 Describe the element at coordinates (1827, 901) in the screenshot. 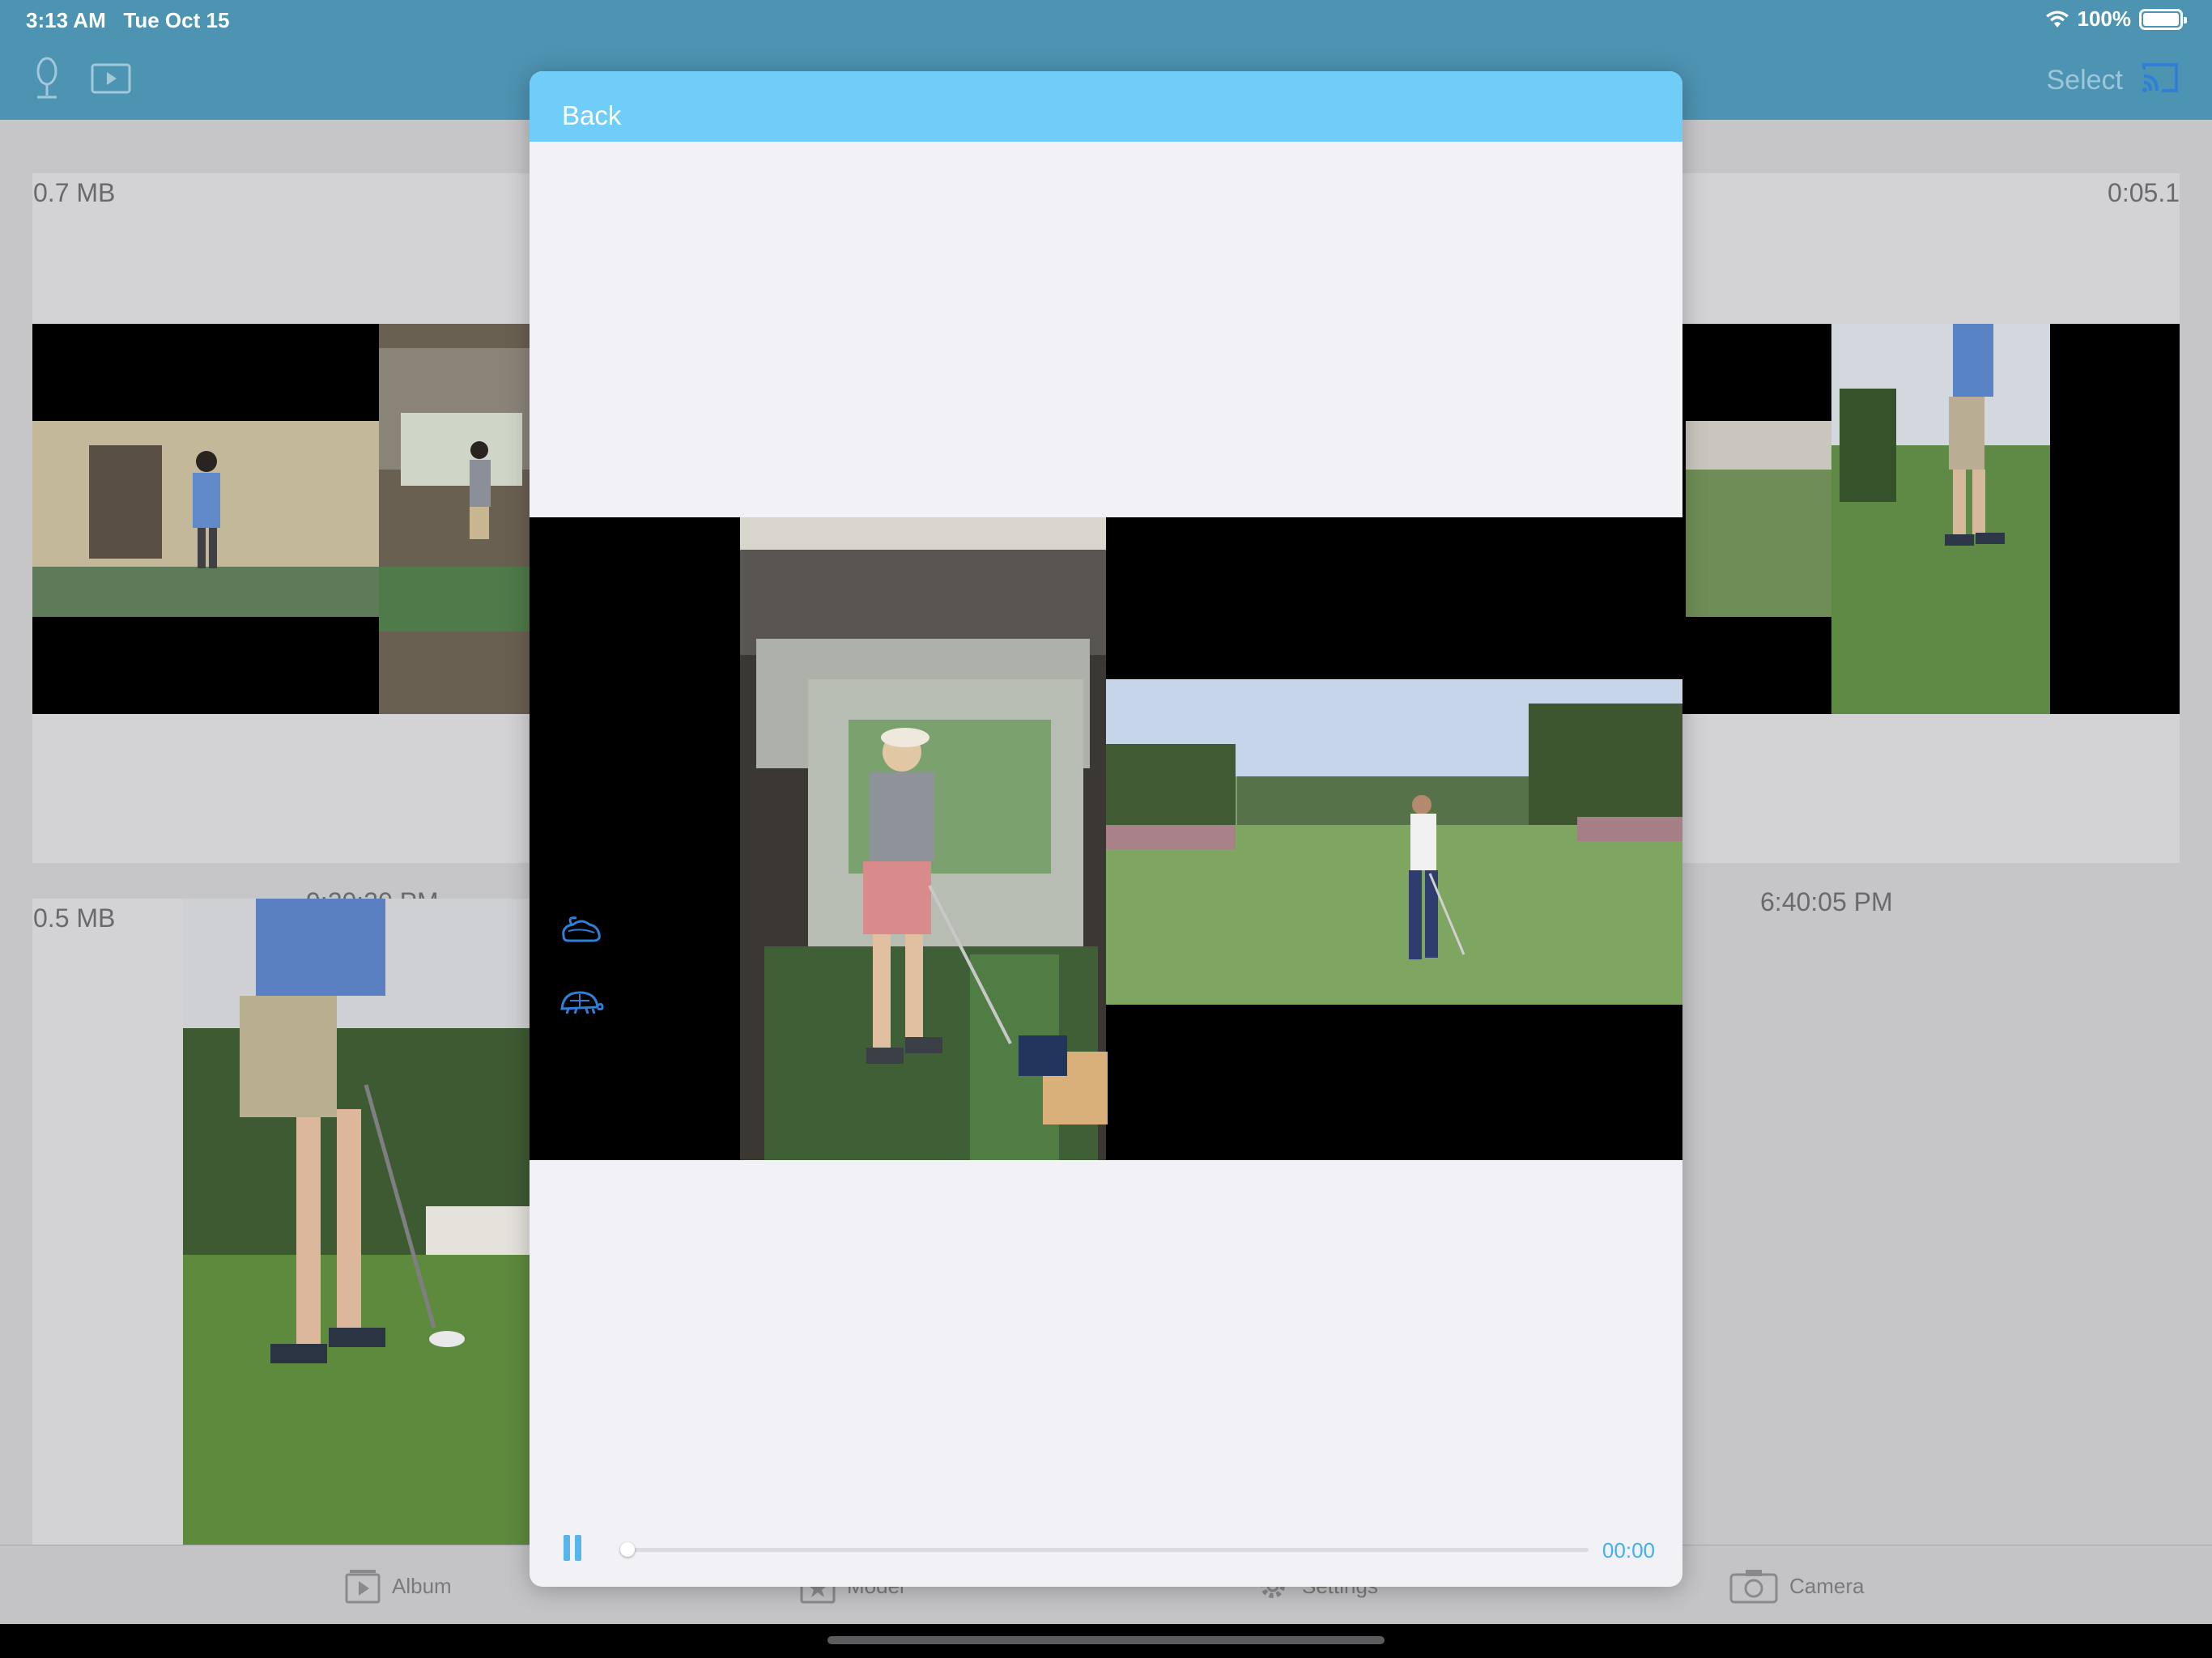

I see `timestamp-label: 6:40:05 PM` at that location.